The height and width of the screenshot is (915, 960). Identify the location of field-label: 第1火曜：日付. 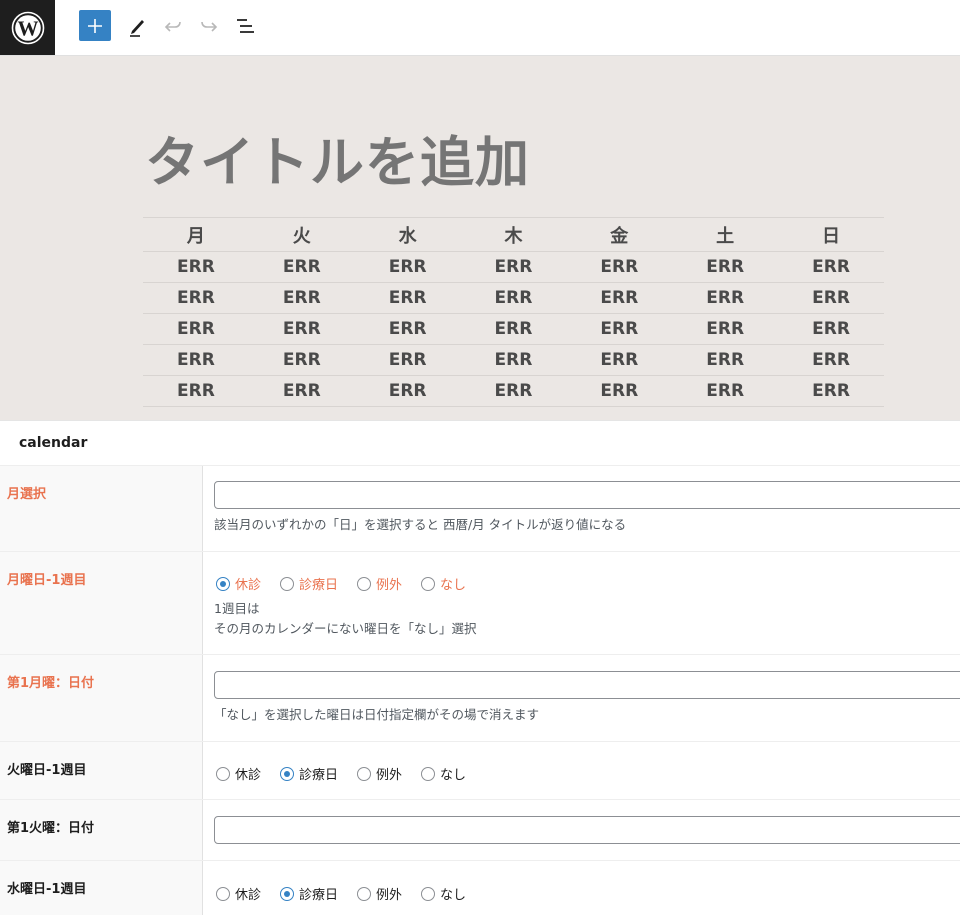
(51, 828).